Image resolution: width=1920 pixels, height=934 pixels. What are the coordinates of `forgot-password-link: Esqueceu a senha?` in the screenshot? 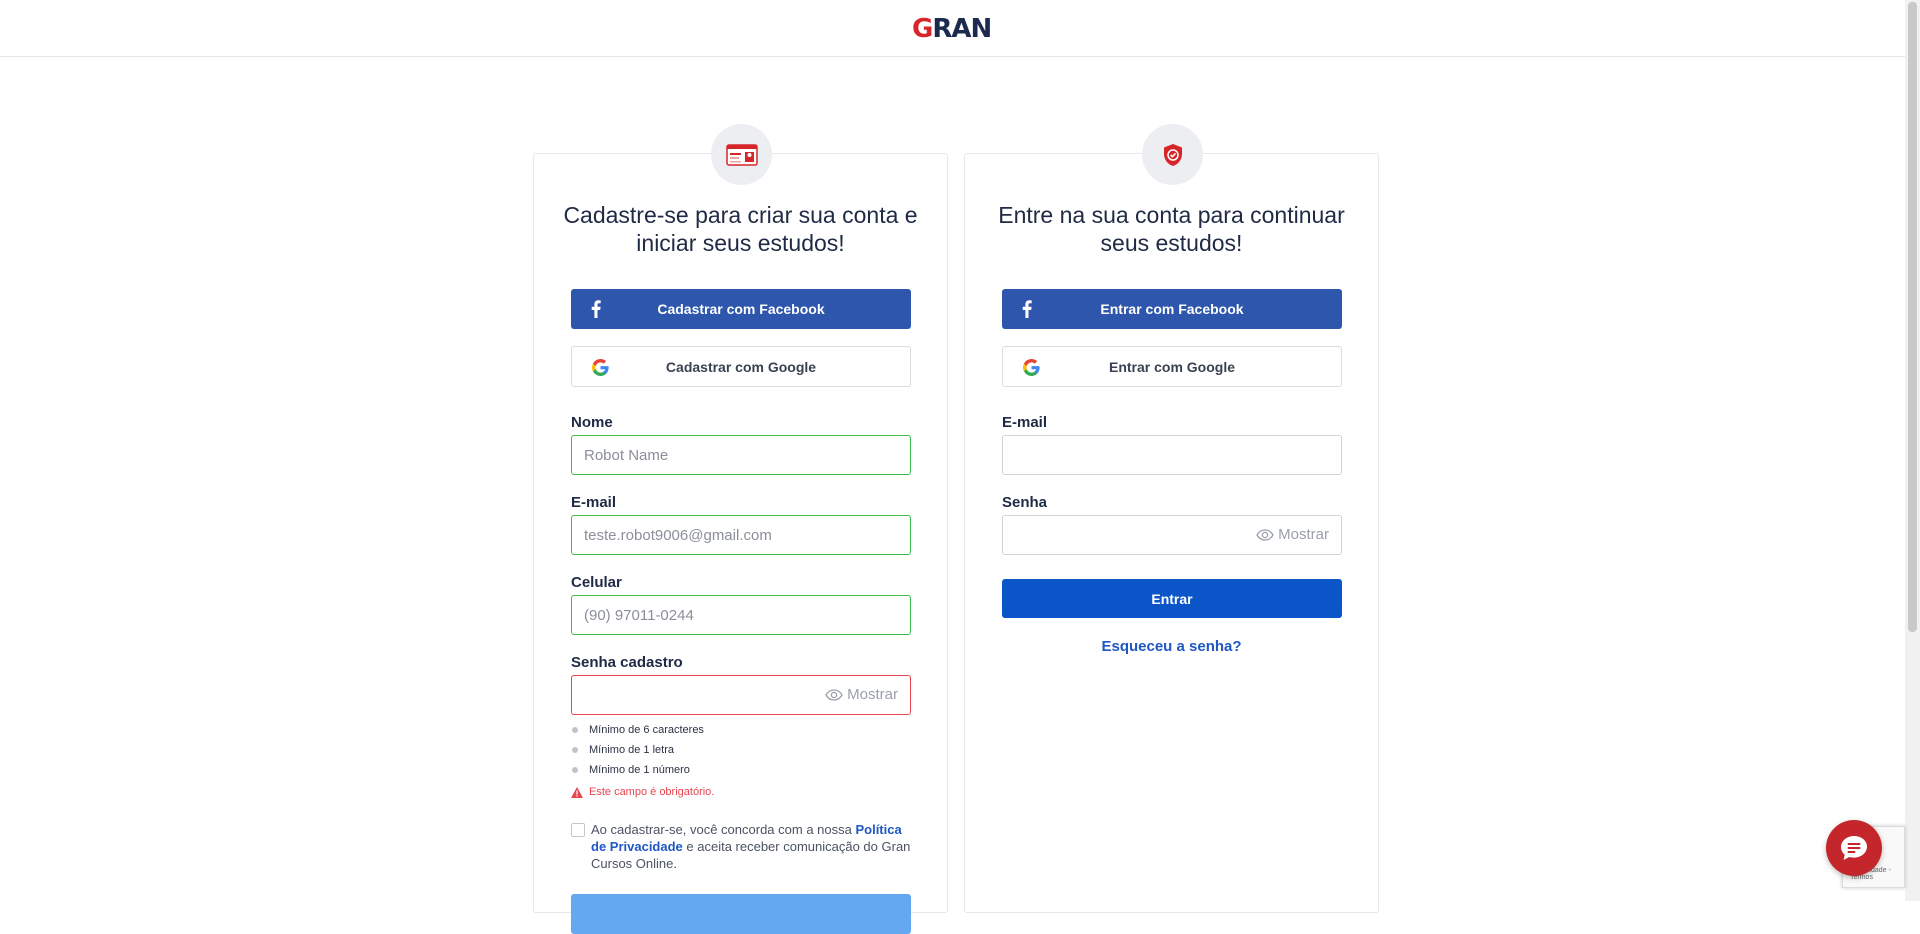 It's located at (1171, 646).